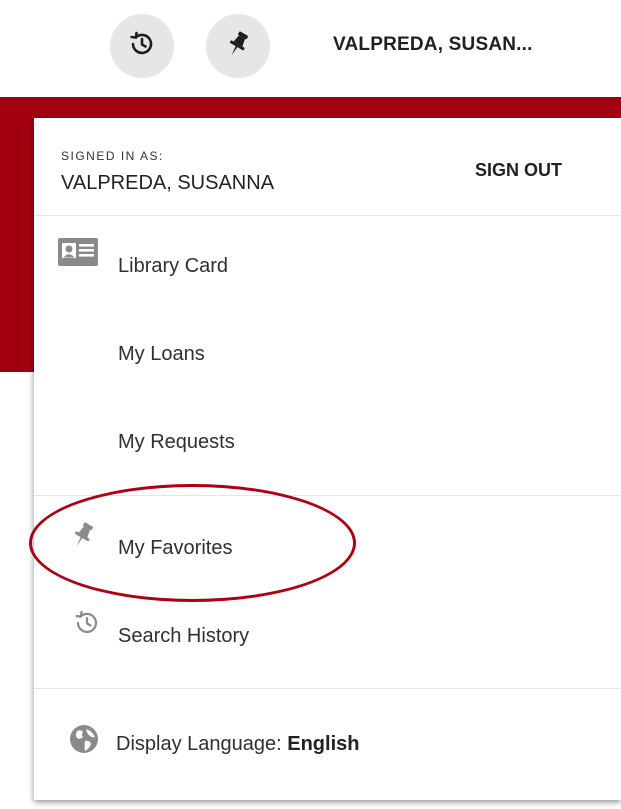 The width and height of the screenshot is (621, 809). Describe the element at coordinates (199, 744) in the screenshot. I see `display-language-label: Display Language:` at that location.